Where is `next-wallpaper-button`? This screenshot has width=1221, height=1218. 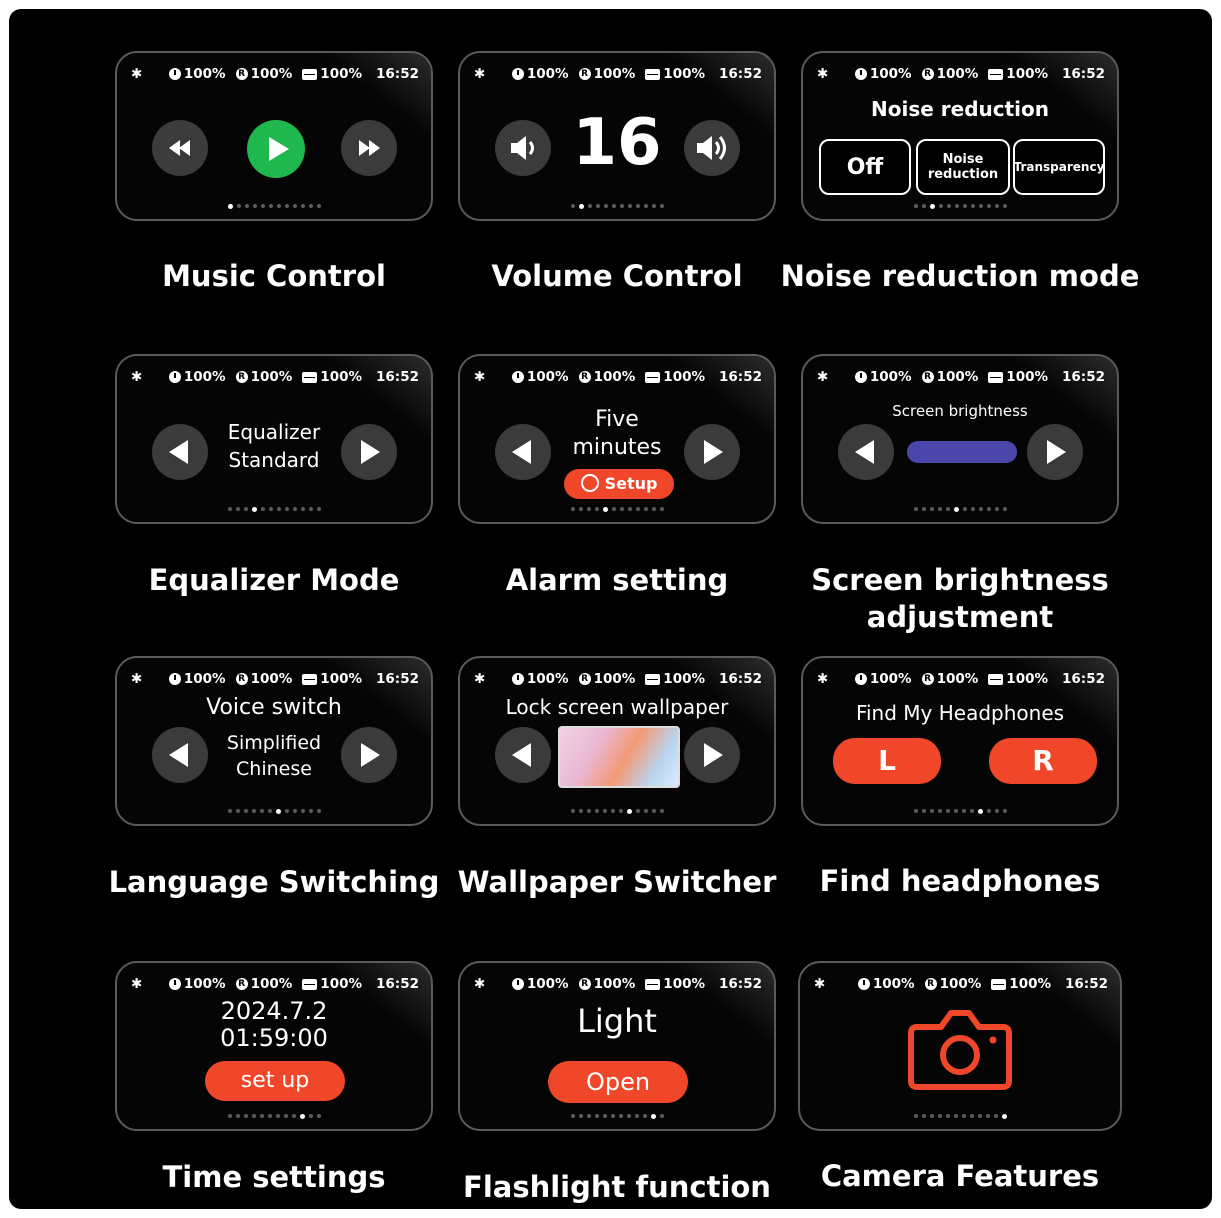
next-wallpaper-button is located at coordinates (712, 755).